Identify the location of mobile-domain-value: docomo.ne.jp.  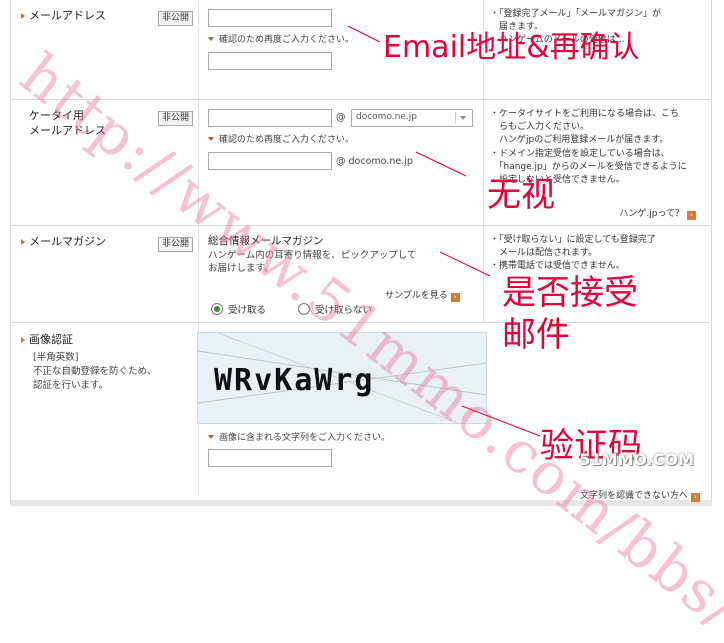
(386, 117).